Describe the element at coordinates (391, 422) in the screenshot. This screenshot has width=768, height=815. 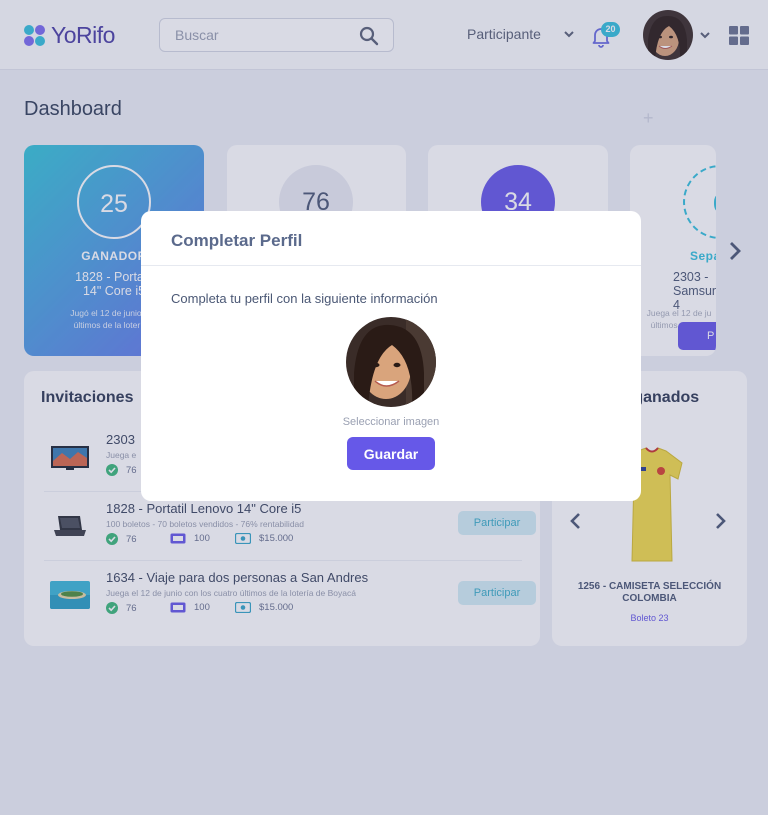
I see `select-image-link: Seleccionar imagen` at that location.